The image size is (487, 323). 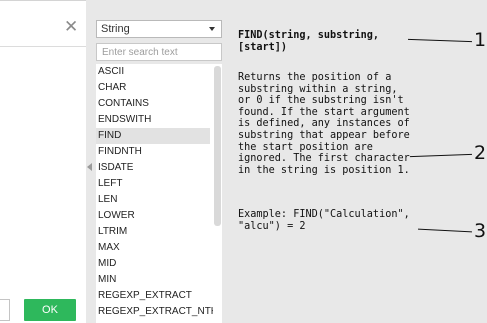 What do you see at coordinates (159, 280) in the screenshot?
I see `function-list-item: MIN` at bounding box center [159, 280].